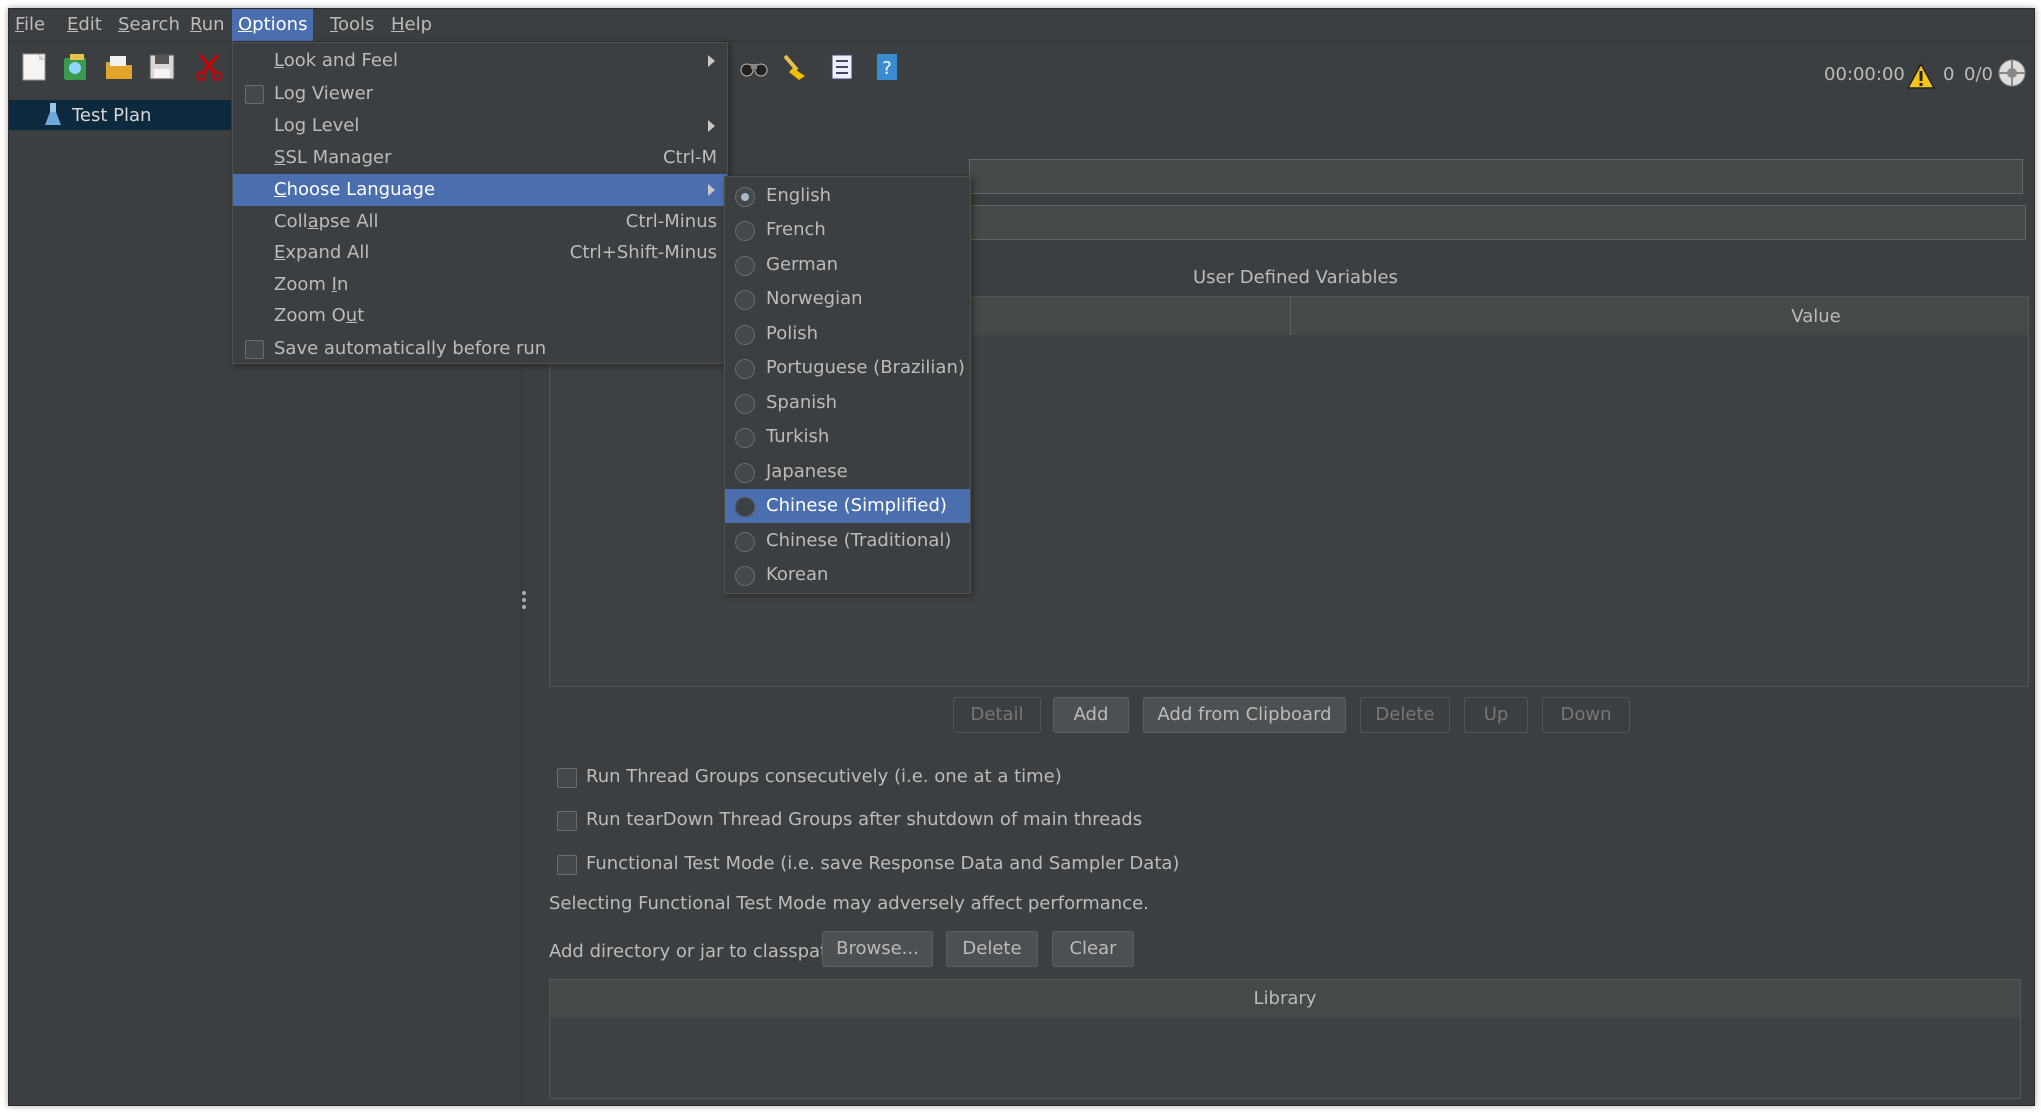 Image resolution: width=2041 pixels, height=1112 pixels. I want to click on menu-search: Search, so click(149, 25).